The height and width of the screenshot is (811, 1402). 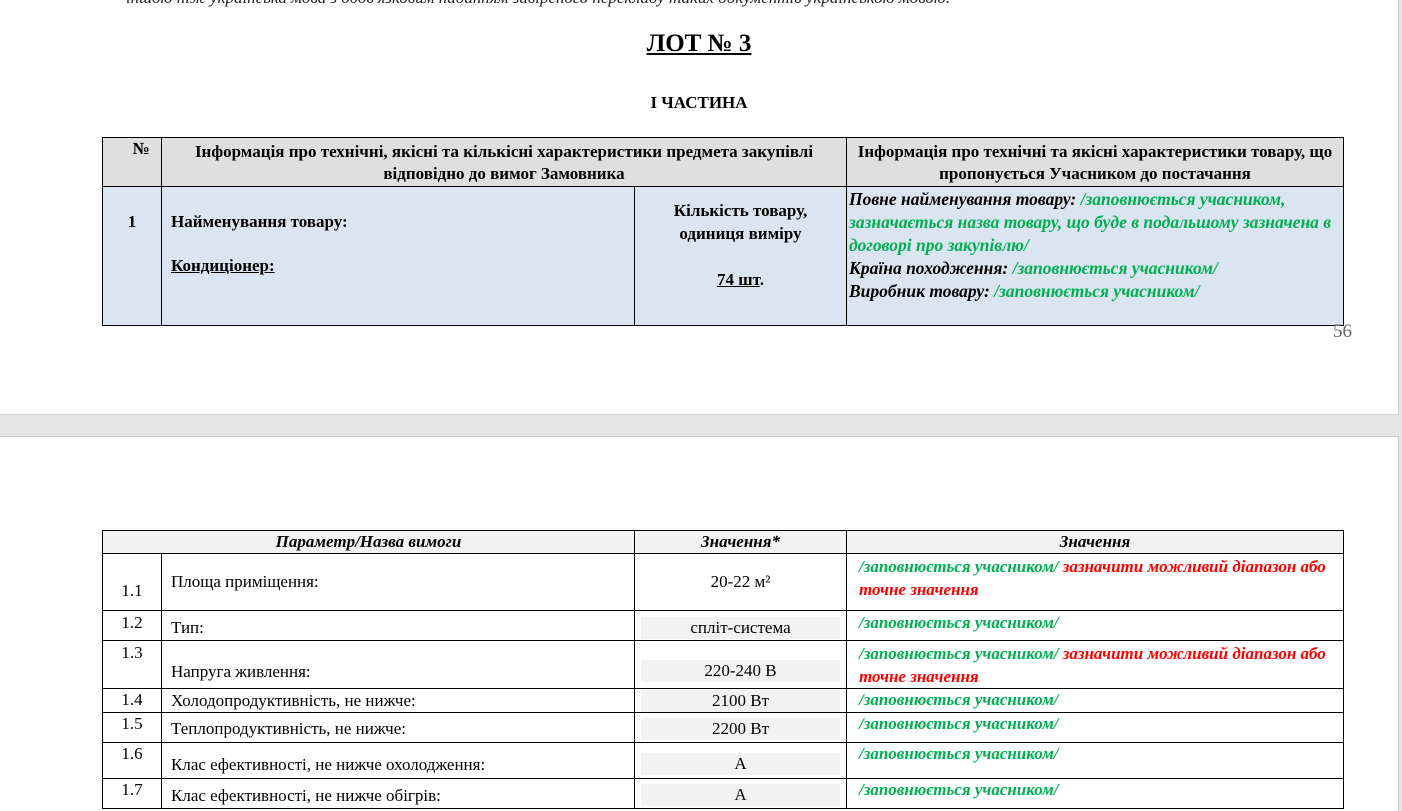 I want to click on param-name: Теплопродуктивність, не нижче:, so click(x=398, y=727).